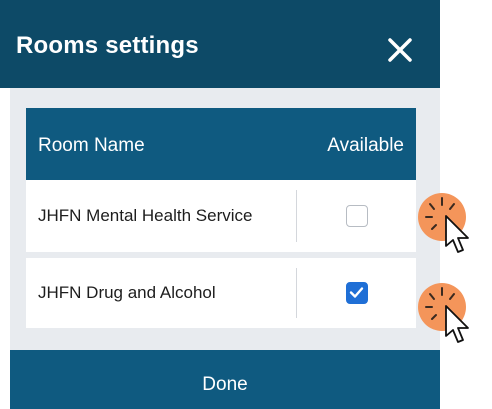 The image size is (492, 409). I want to click on dialog-title: Rooms settings, so click(107, 45).